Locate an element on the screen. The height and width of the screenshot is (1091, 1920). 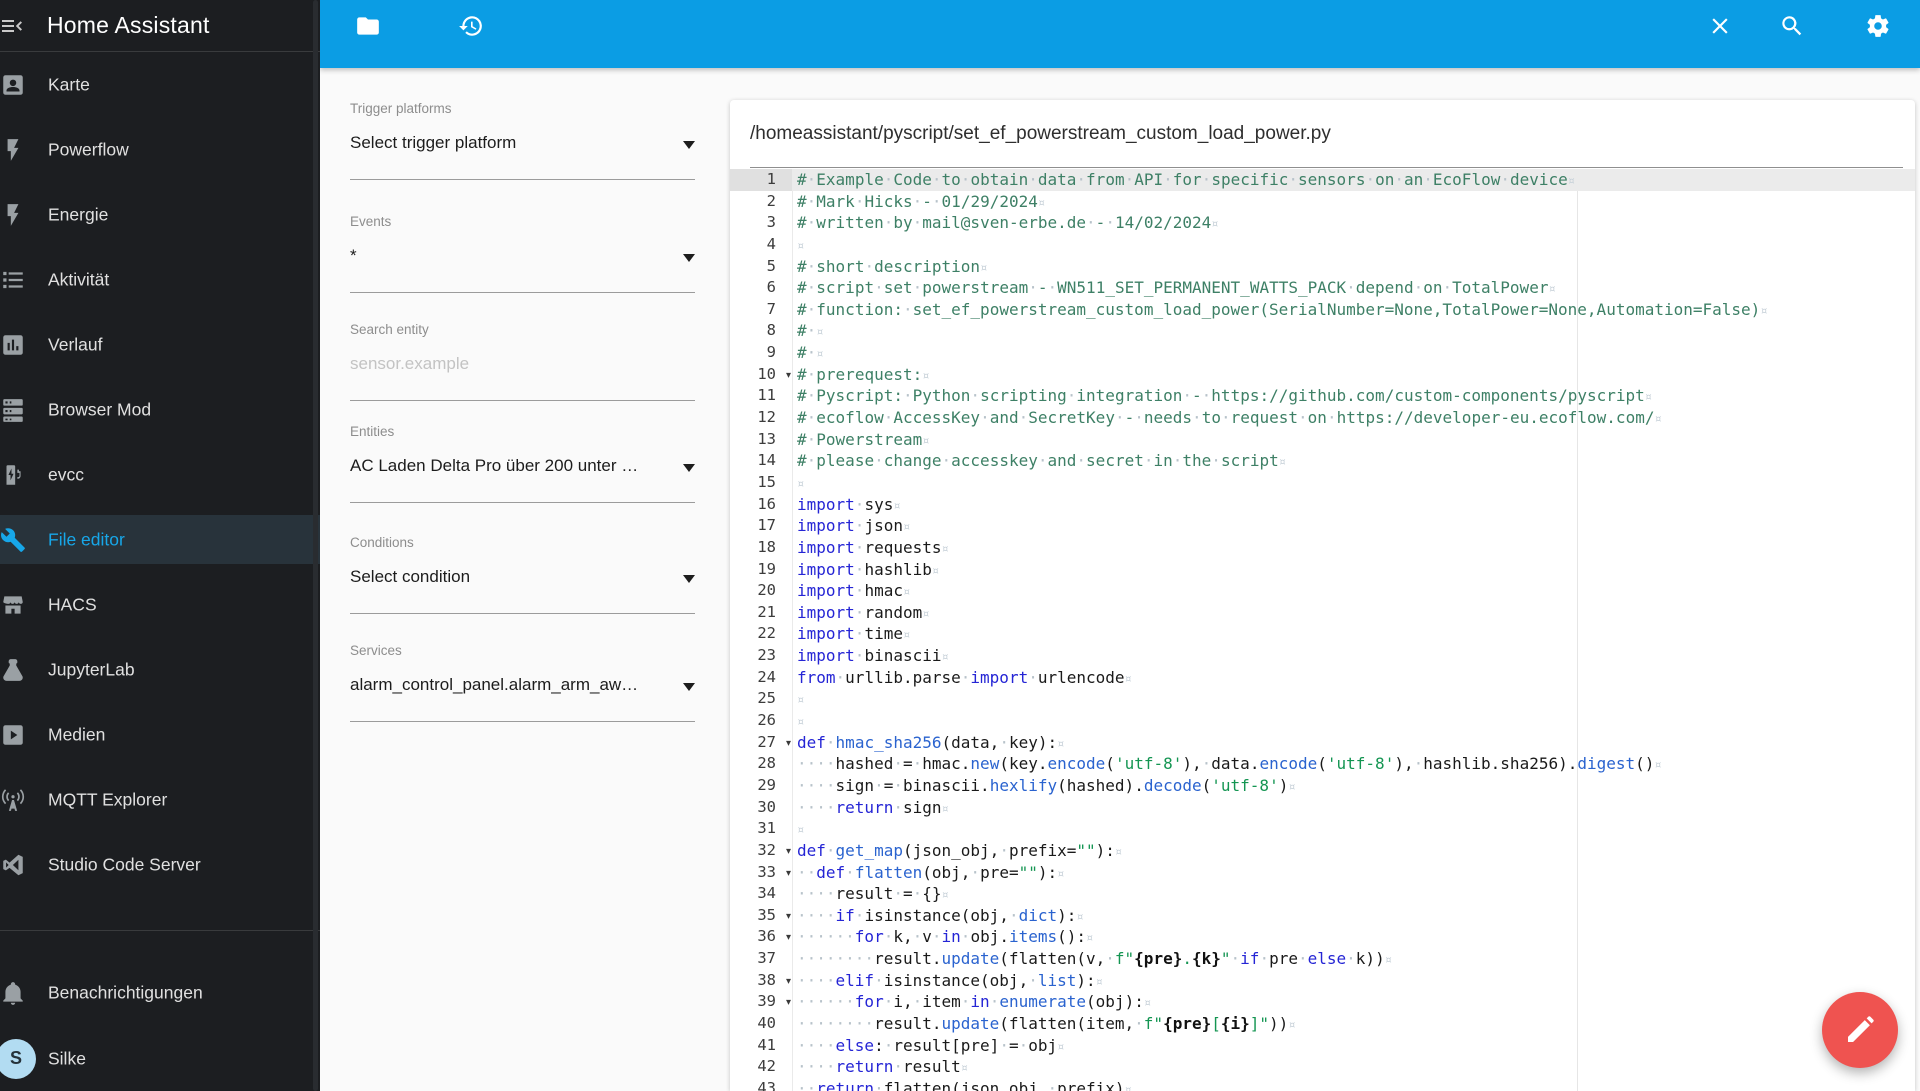
code-line: 4 ¤ is located at coordinates (1322, 245).